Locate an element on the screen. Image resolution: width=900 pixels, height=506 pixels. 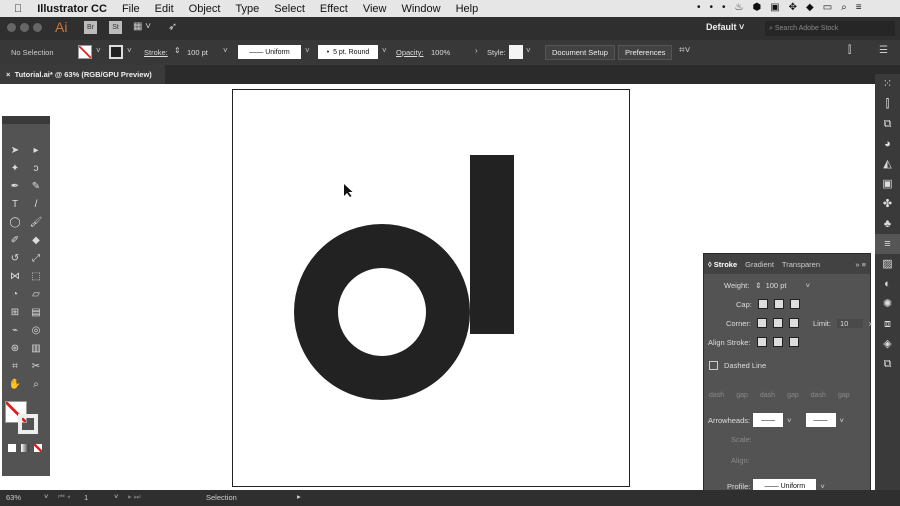
weight-dropdown: ˅ is located at coordinates (808, 285).